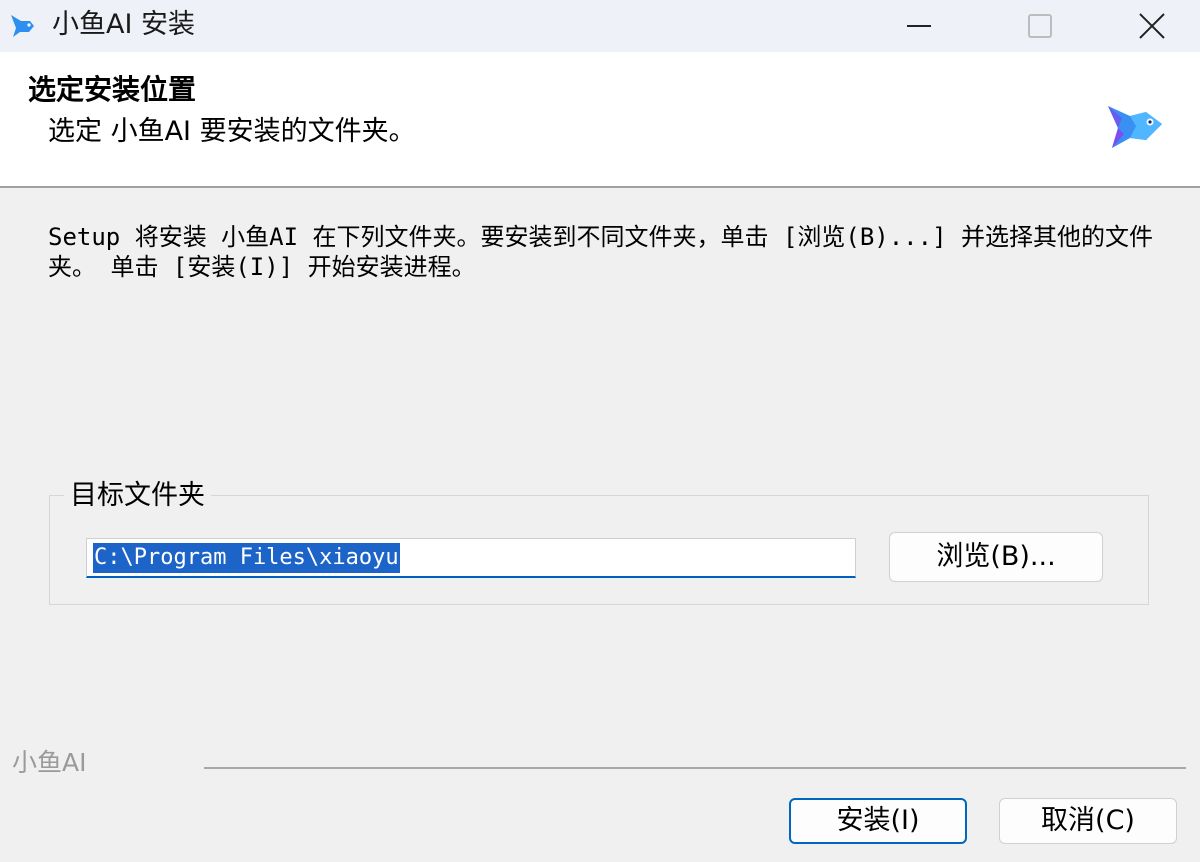 The height and width of the screenshot is (862, 1200). I want to click on maximize-icon, so click(1040, 26).